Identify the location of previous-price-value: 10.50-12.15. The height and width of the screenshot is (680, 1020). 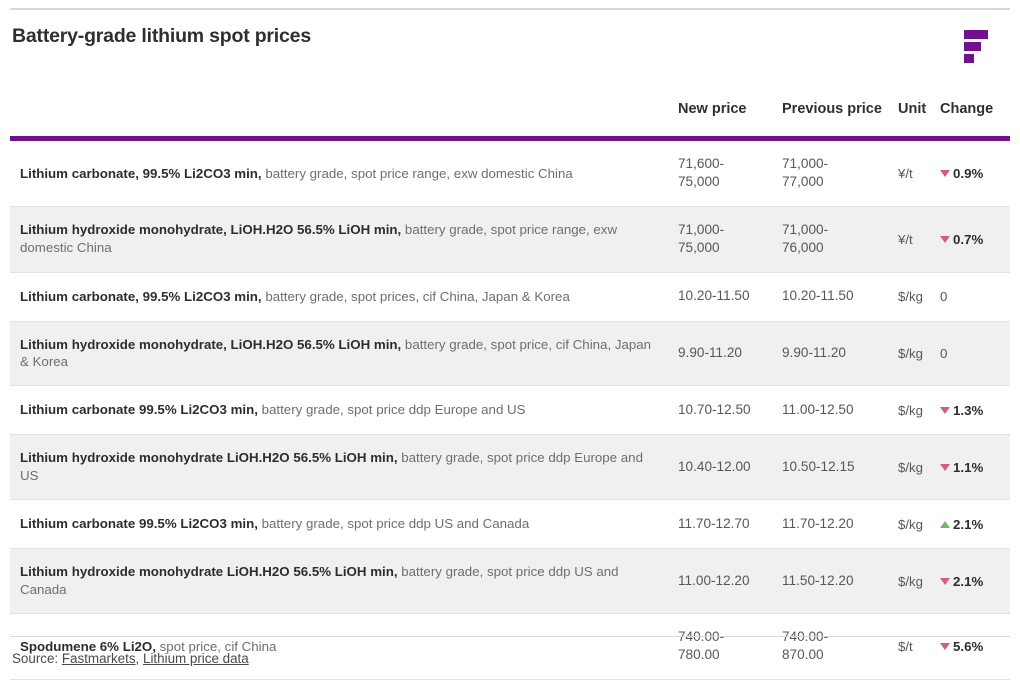
(818, 467).